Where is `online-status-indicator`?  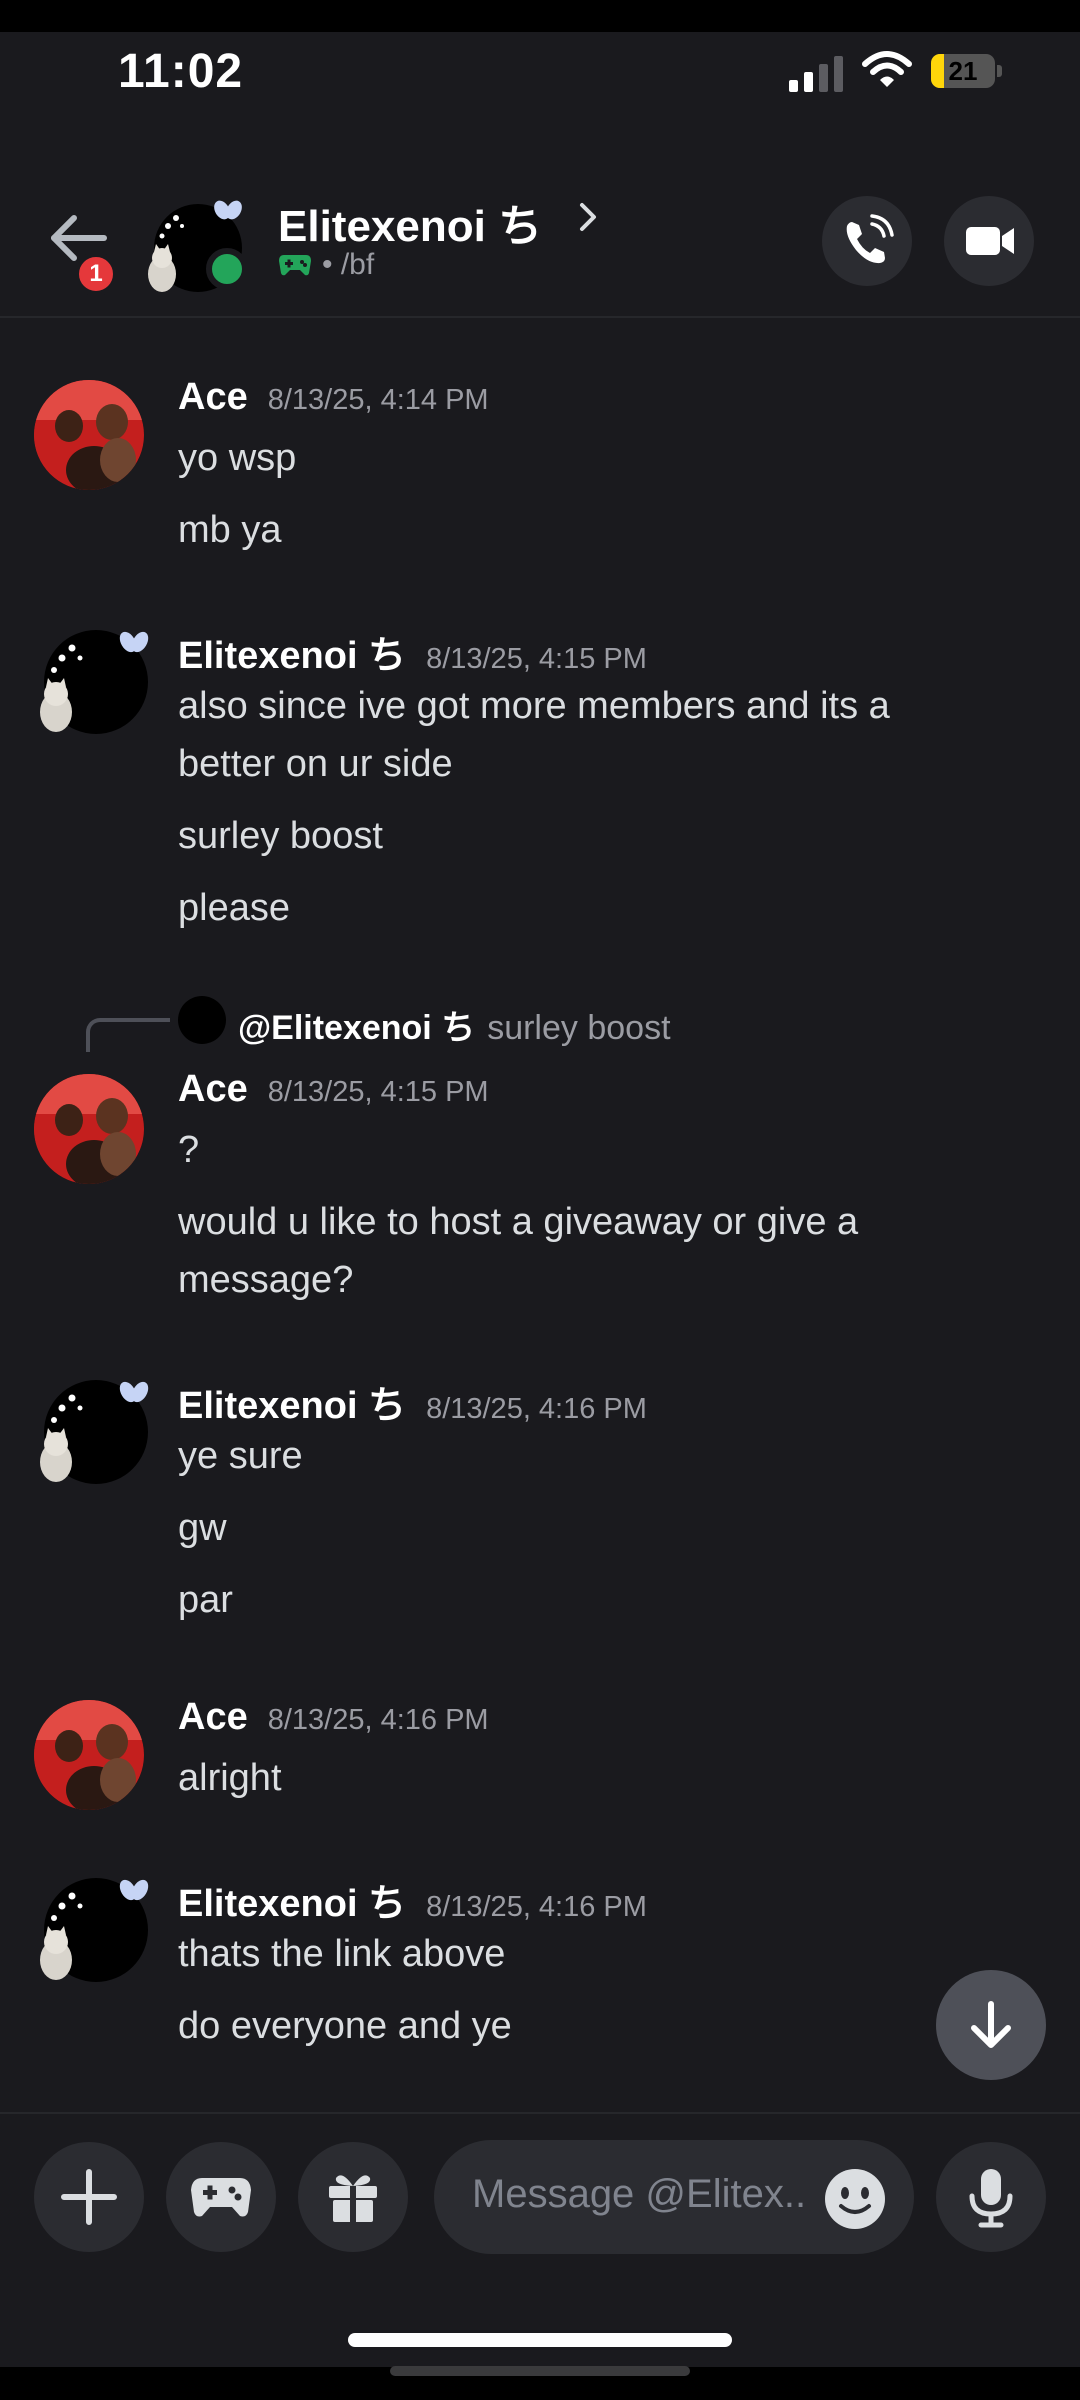 online-status-indicator is located at coordinates (227, 269).